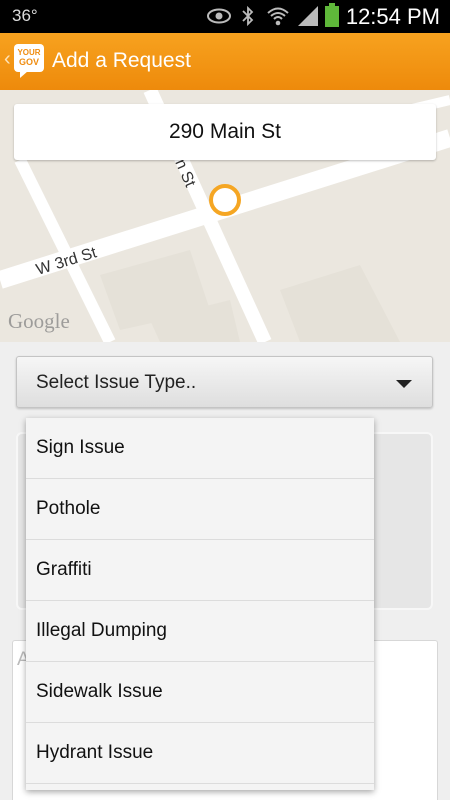  What do you see at coordinates (121, 60) in the screenshot?
I see `page-title: Add a Request` at bounding box center [121, 60].